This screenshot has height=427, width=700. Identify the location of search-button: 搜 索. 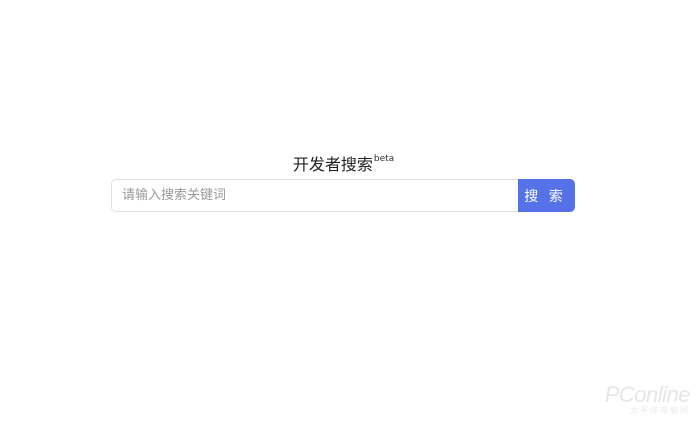
(546, 195).